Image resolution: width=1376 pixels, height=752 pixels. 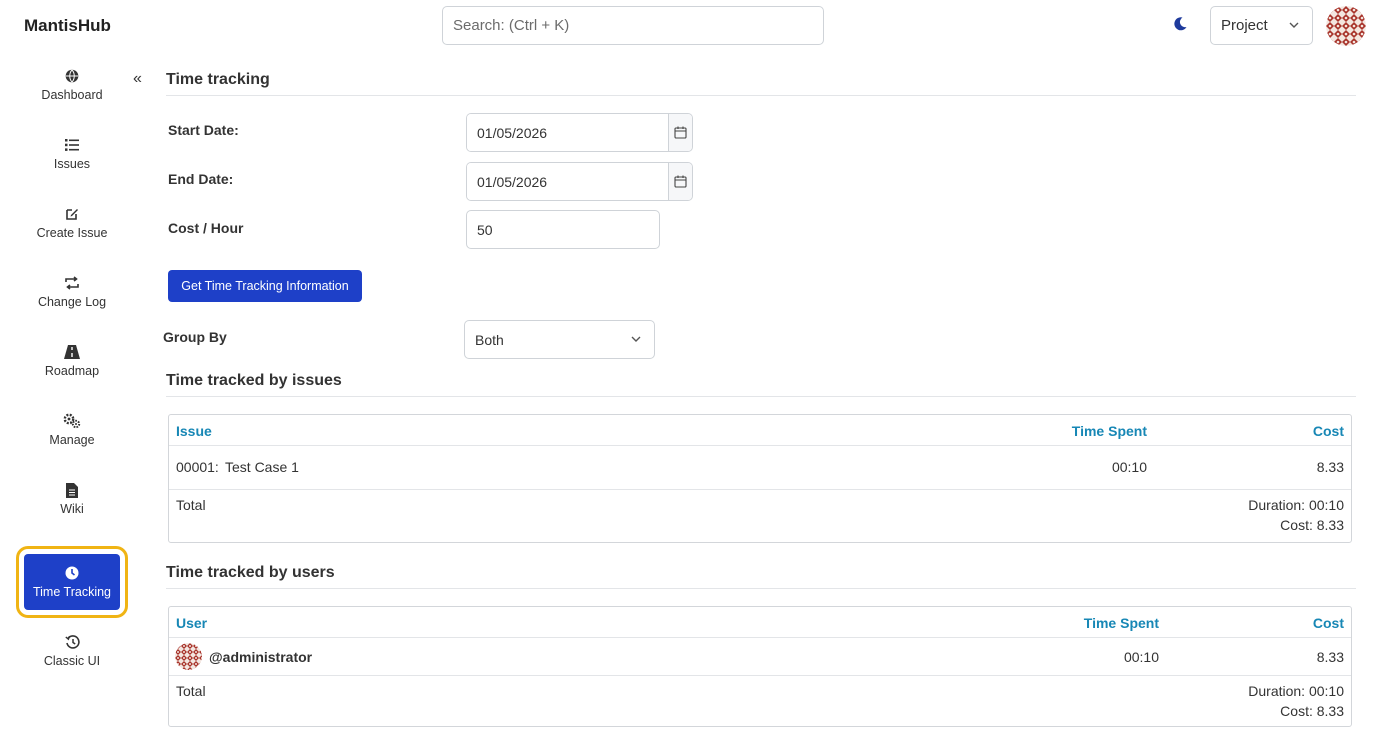 I want to click on sidebar-item-issues: Issues, so click(x=72, y=154).